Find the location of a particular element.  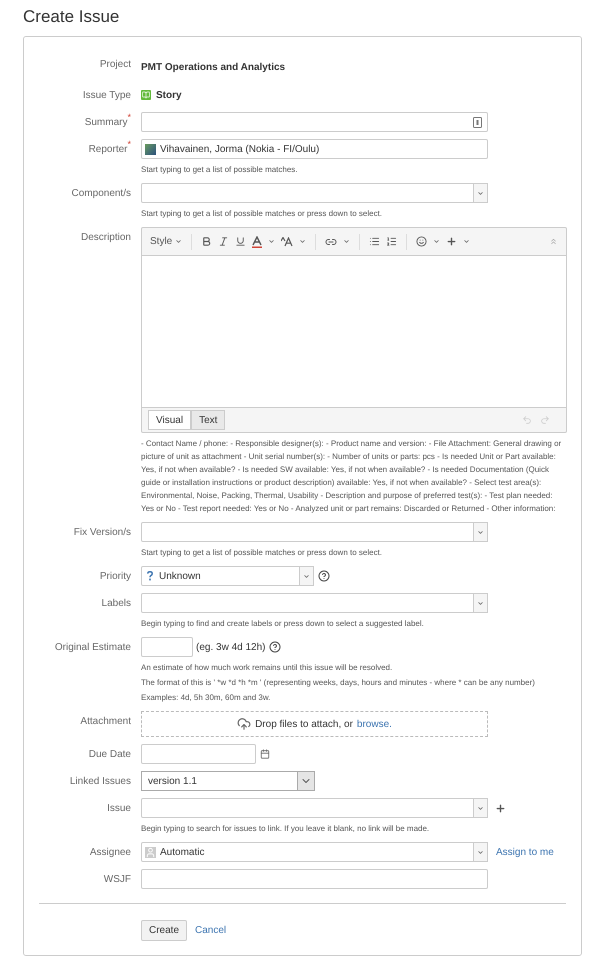

field-label: Attachment is located at coordinates (105, 721).